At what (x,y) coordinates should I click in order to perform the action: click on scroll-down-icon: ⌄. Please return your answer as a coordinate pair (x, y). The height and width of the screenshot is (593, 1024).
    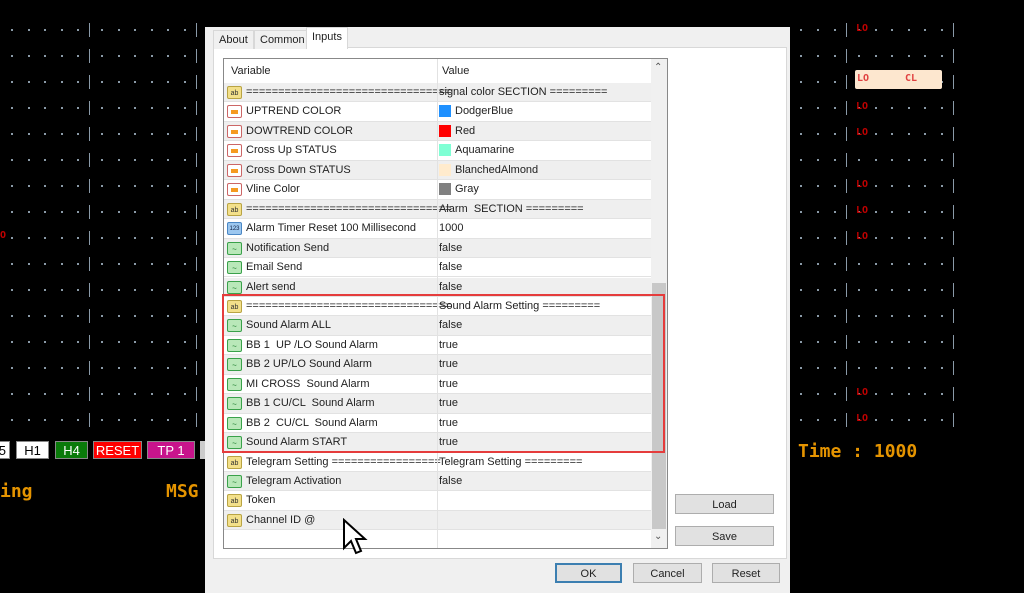
    Looking at the image, I should click on (658, 536).